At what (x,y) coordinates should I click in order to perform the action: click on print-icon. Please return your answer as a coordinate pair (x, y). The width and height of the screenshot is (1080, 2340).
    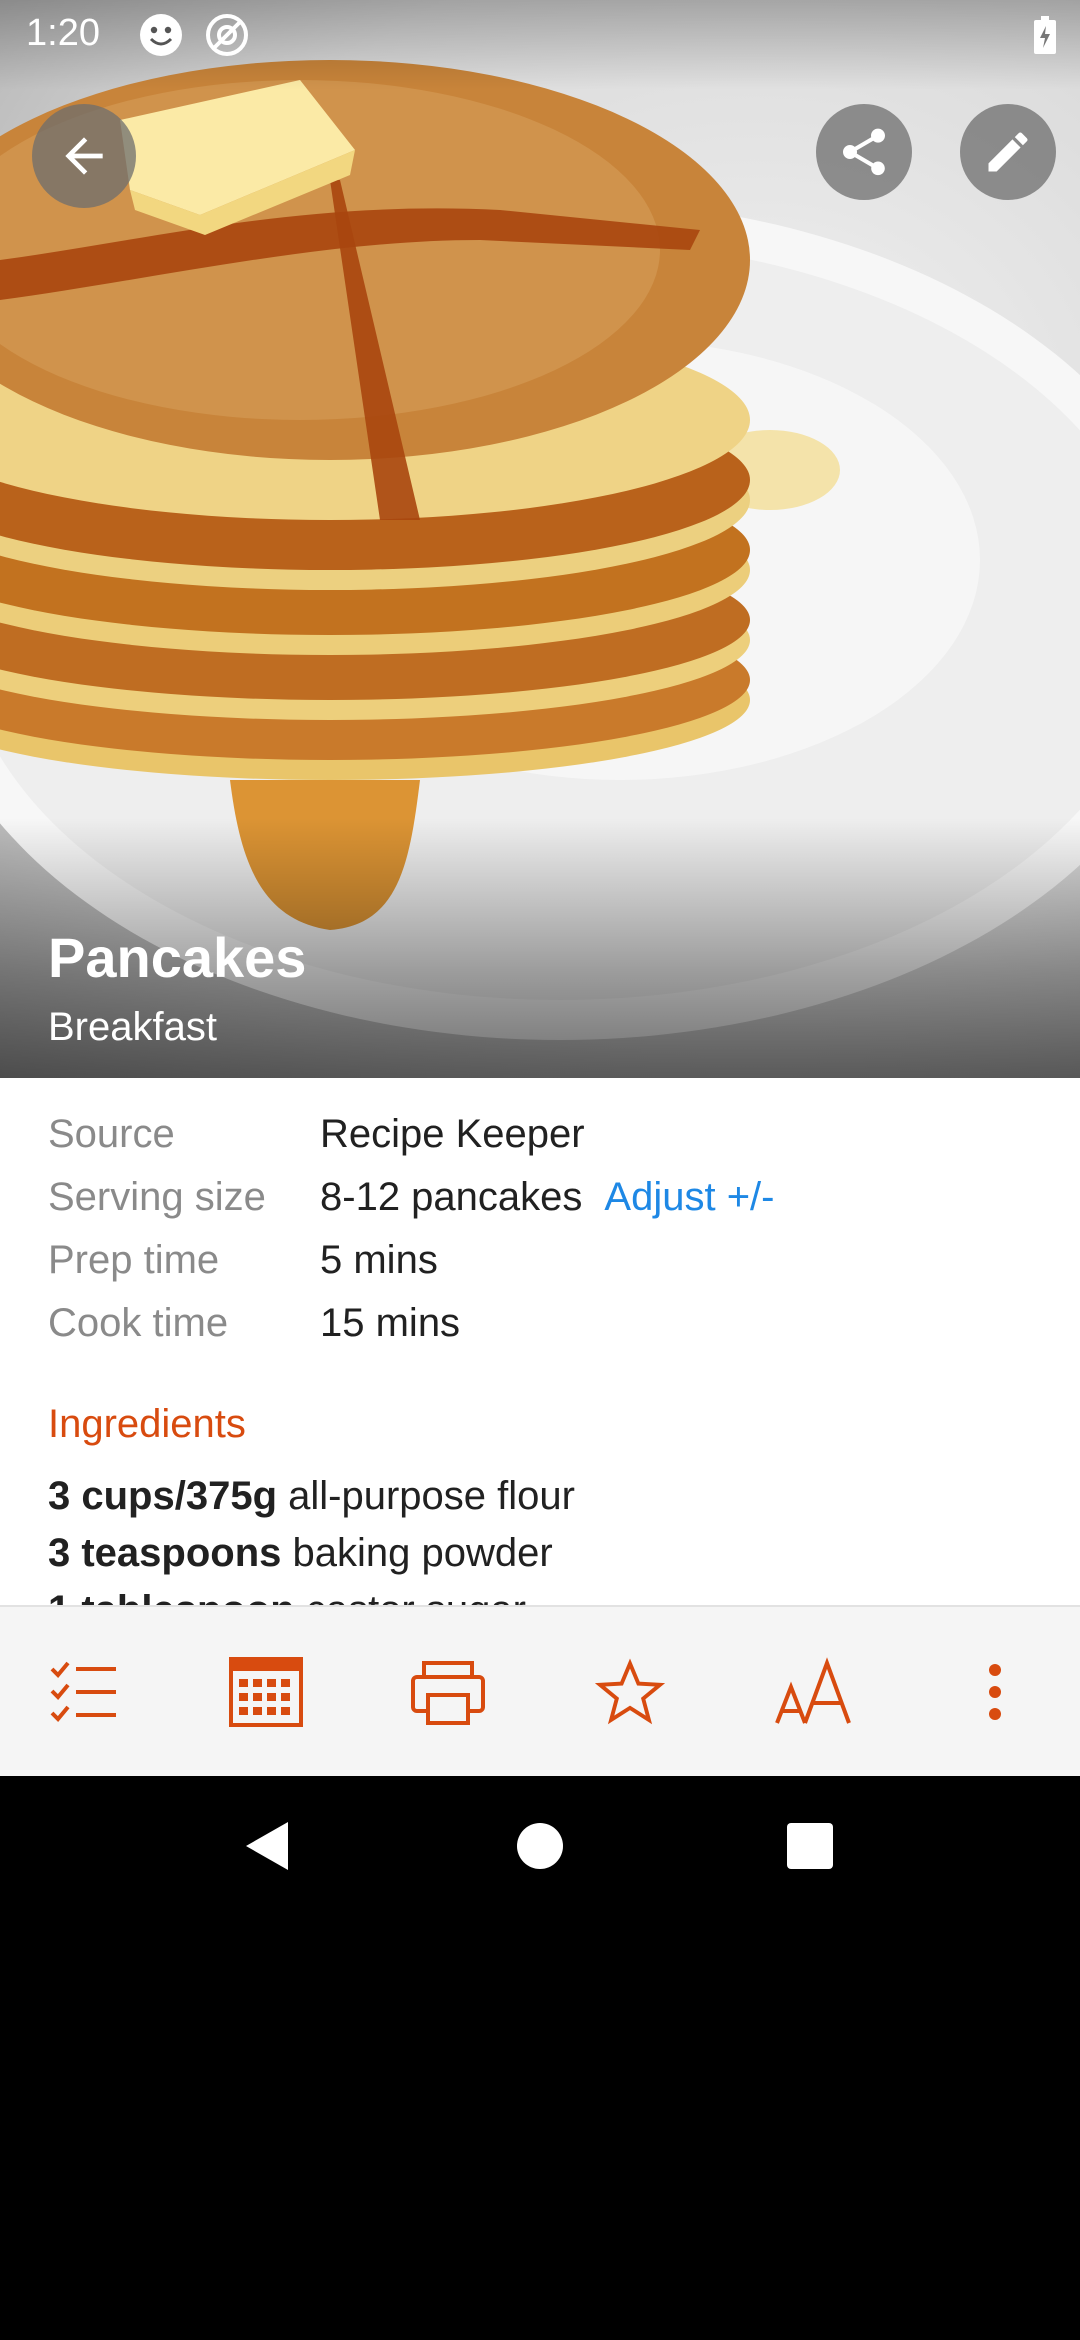
    Looking at the image, I should click on (448, 1693).